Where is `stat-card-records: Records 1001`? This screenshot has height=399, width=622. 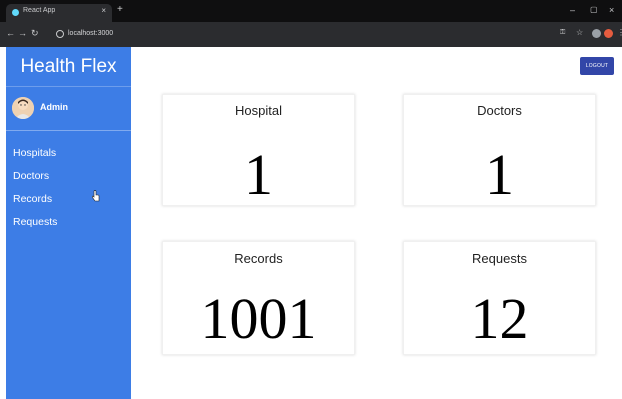 stat-card-records: Records 1001 is located at coordinates (258, 298).